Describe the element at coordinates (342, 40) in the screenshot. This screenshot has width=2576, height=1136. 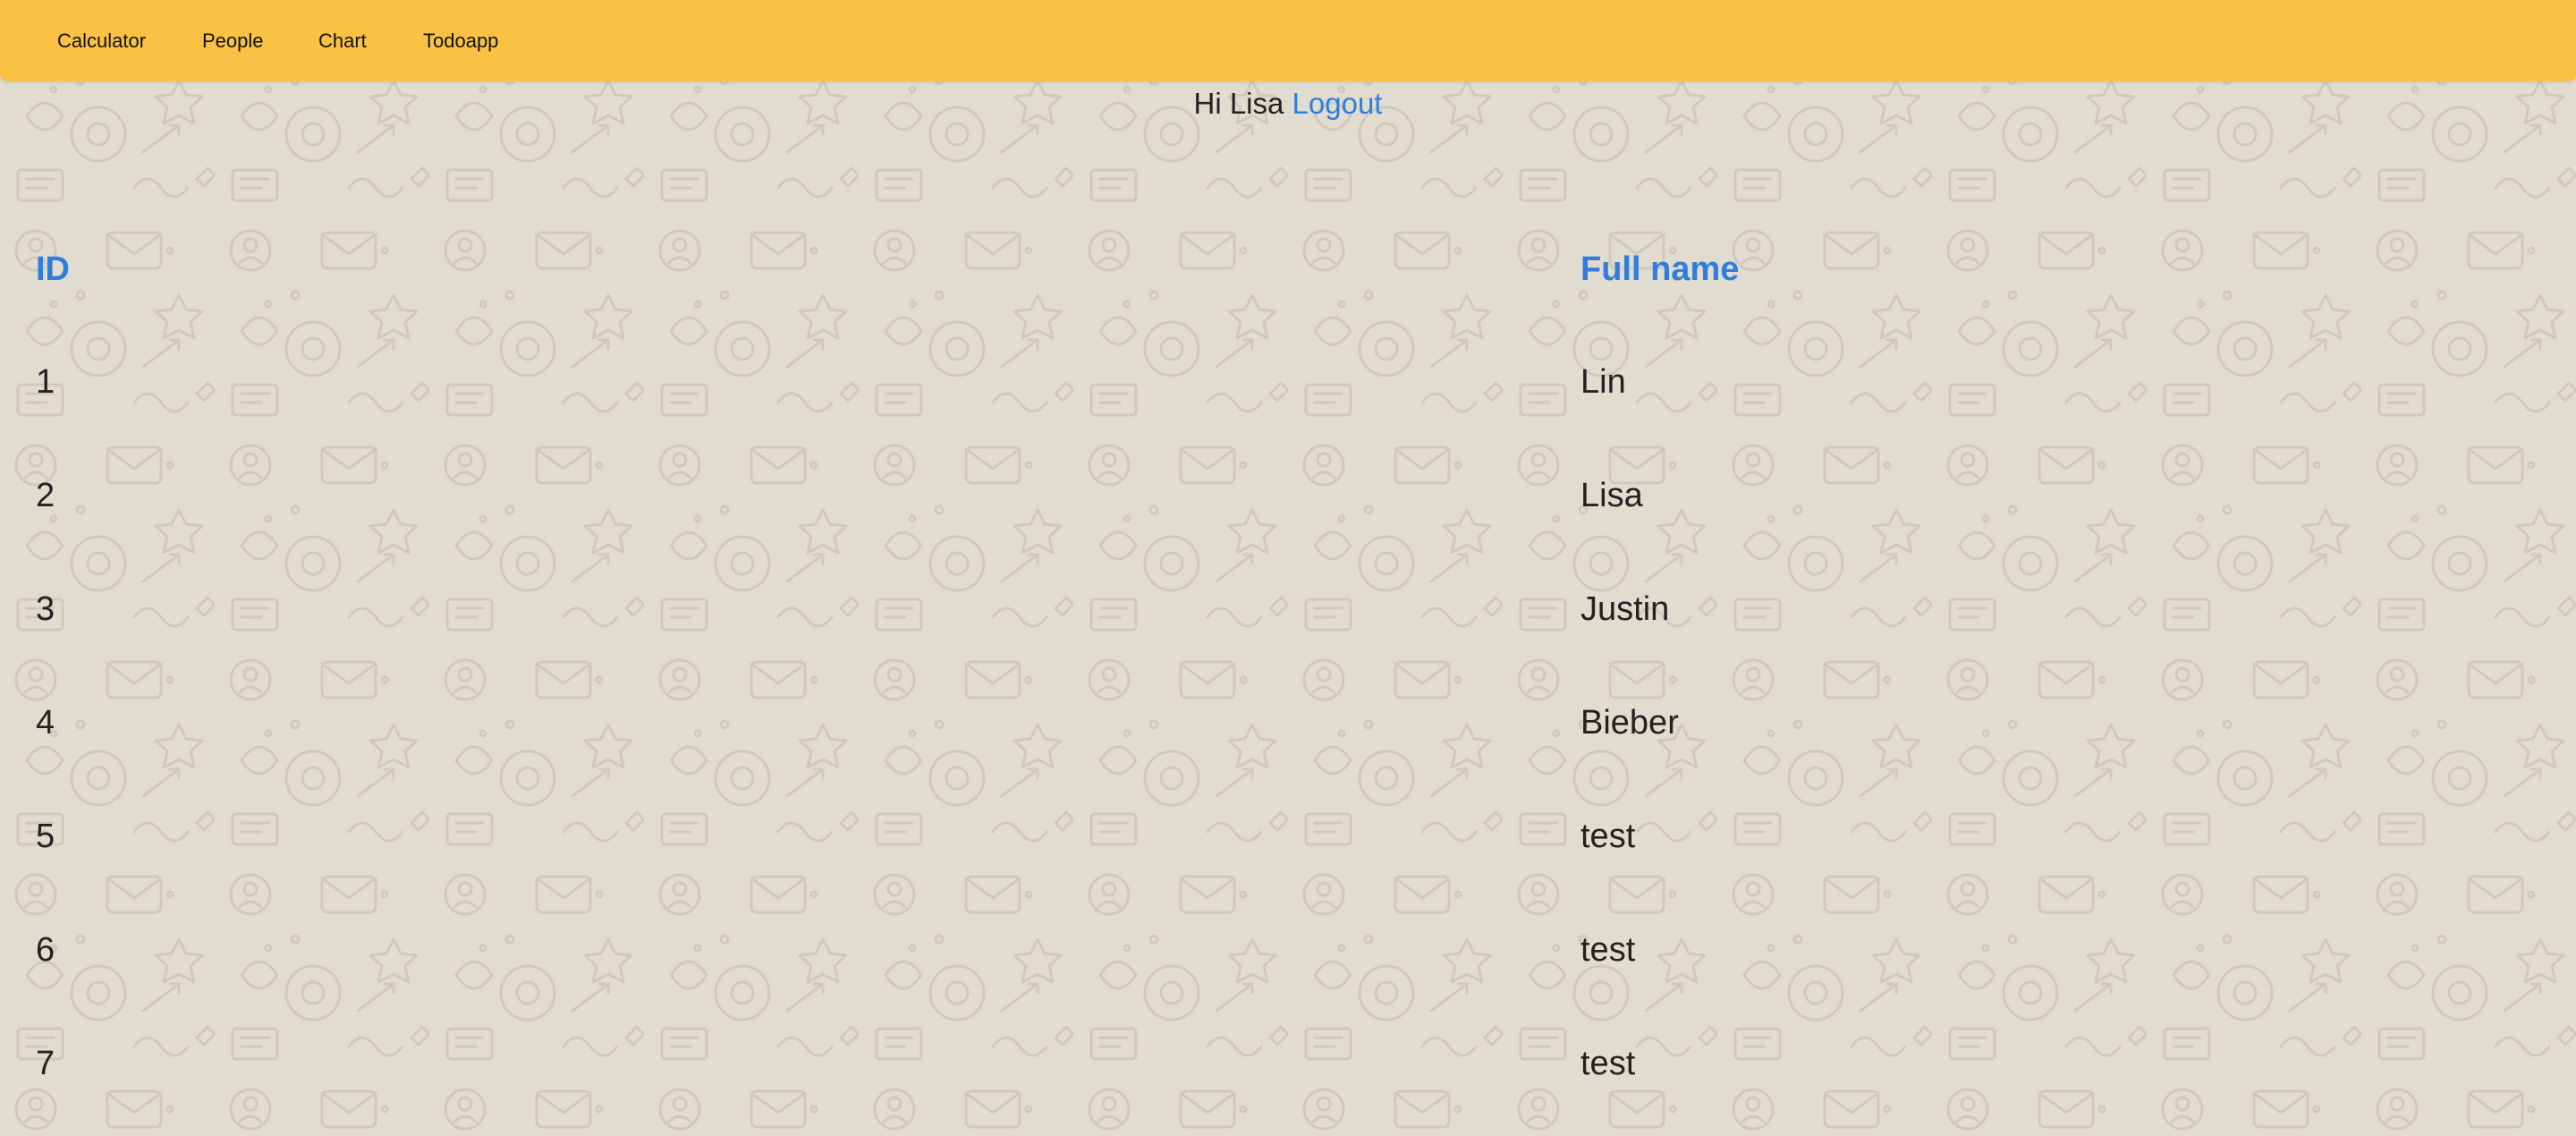
I see `nav-chart: Chart` at that location.